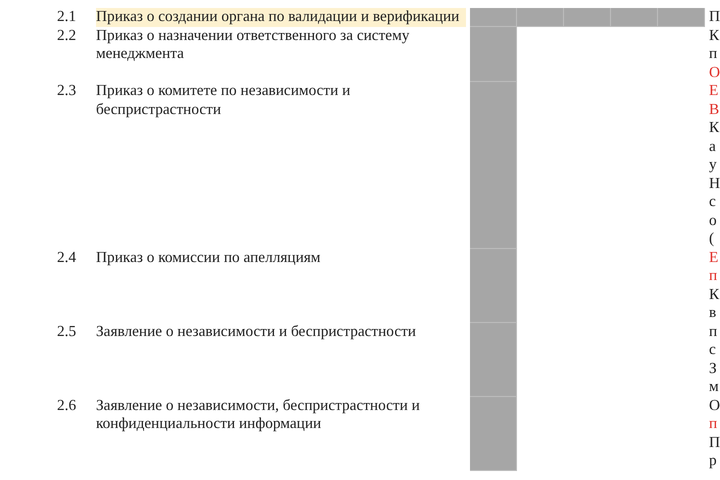 The image size is (720, 480). I want to click on note-text: Н, so click(714, 183).